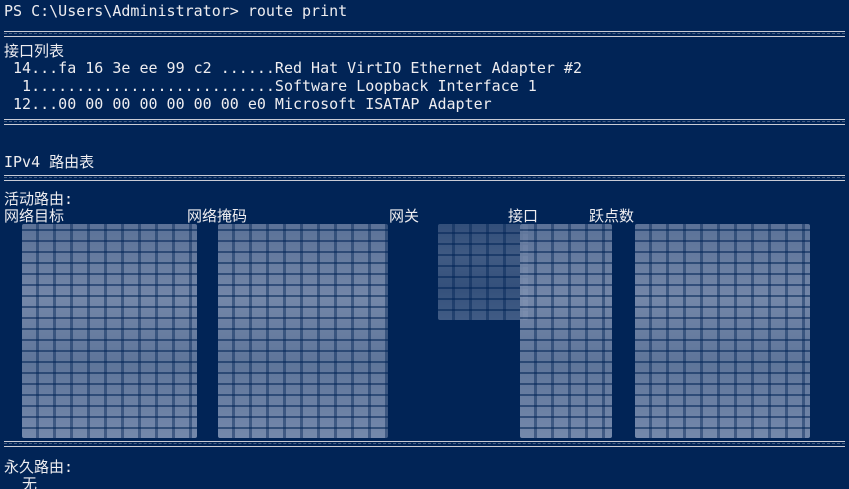 The height and width of the screenshot is (489, 849). What do you see at coordinates (424, 34) in the screenshot?
I see `separator-line-top` at bounding box center [424, 34].